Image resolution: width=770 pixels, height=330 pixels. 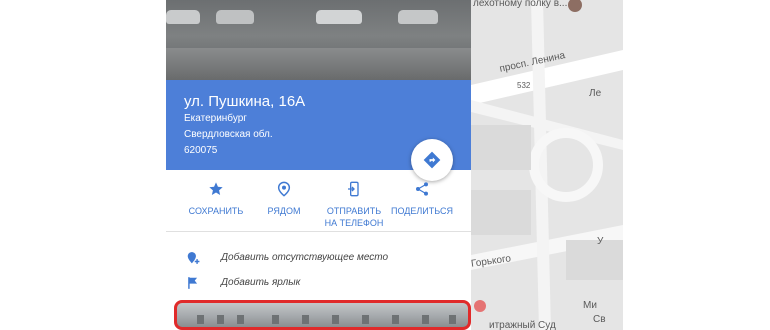 What do you see at coordinates (216, 188) in the screenshot?
I see `star-icon` at bounding box center [216, 188].